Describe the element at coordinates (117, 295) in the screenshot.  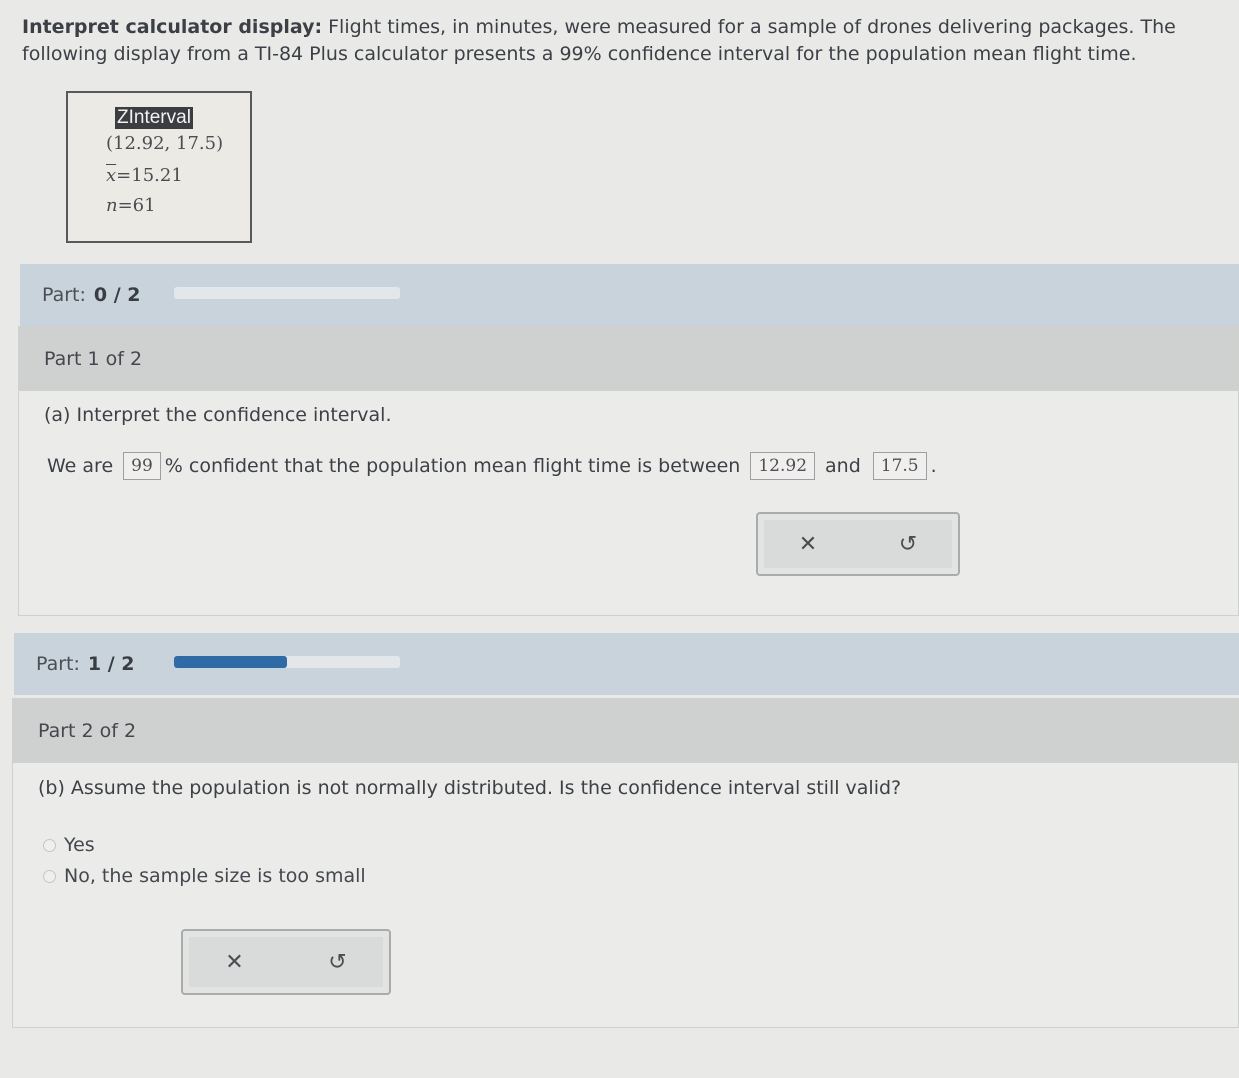
I see `part-progress-count: 0 / 2` at that location.